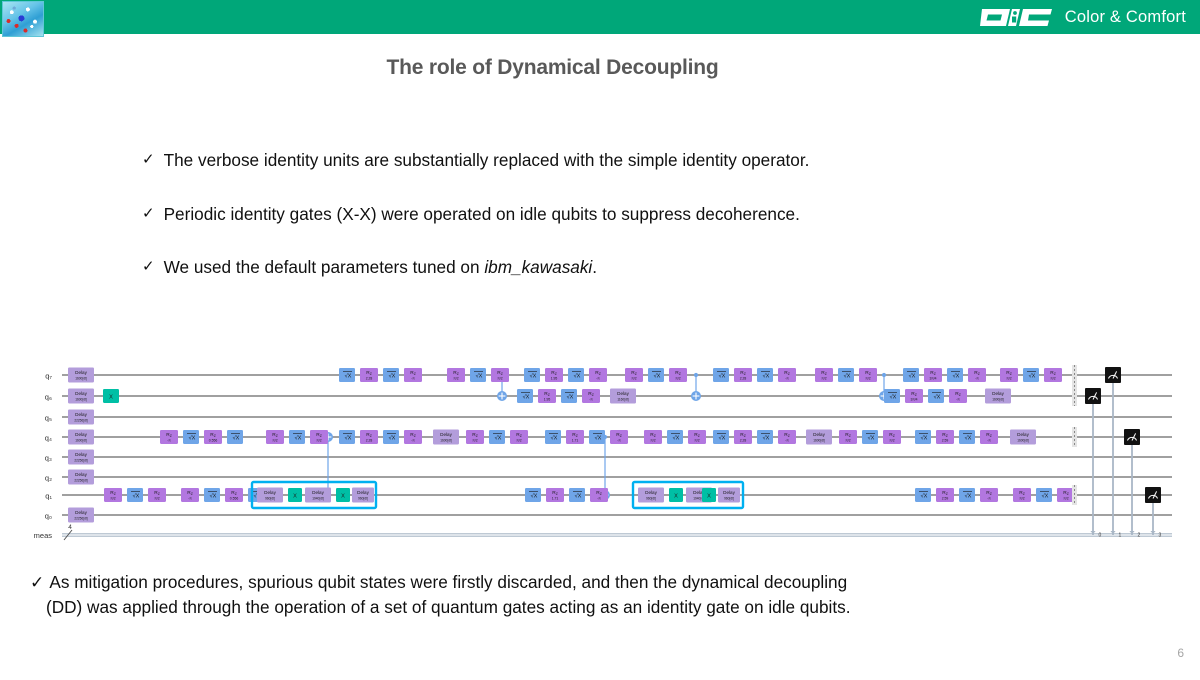  Describe the element at coordinates (538, 267) in the screenshot. I see `backend-name: ibm_kawasaki` at that location.